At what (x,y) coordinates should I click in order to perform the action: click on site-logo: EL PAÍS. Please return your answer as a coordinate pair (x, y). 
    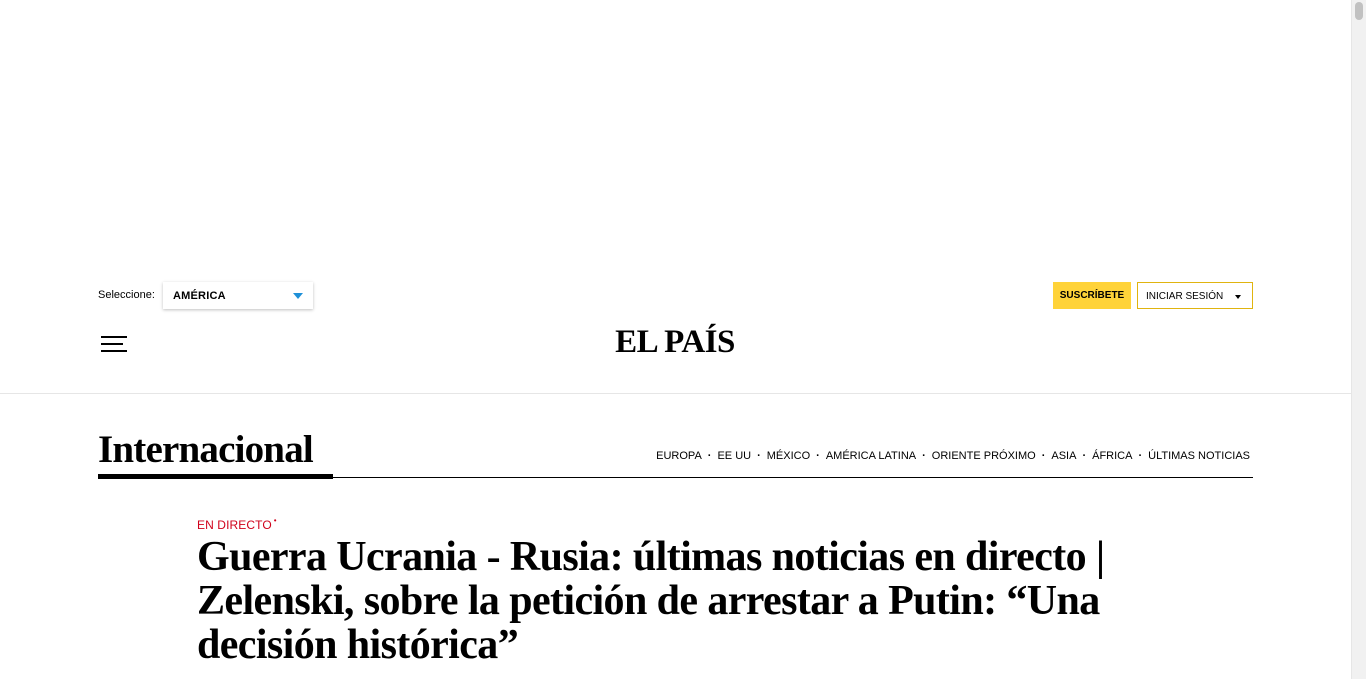
    Looking at the image, I should click on (675, 342).